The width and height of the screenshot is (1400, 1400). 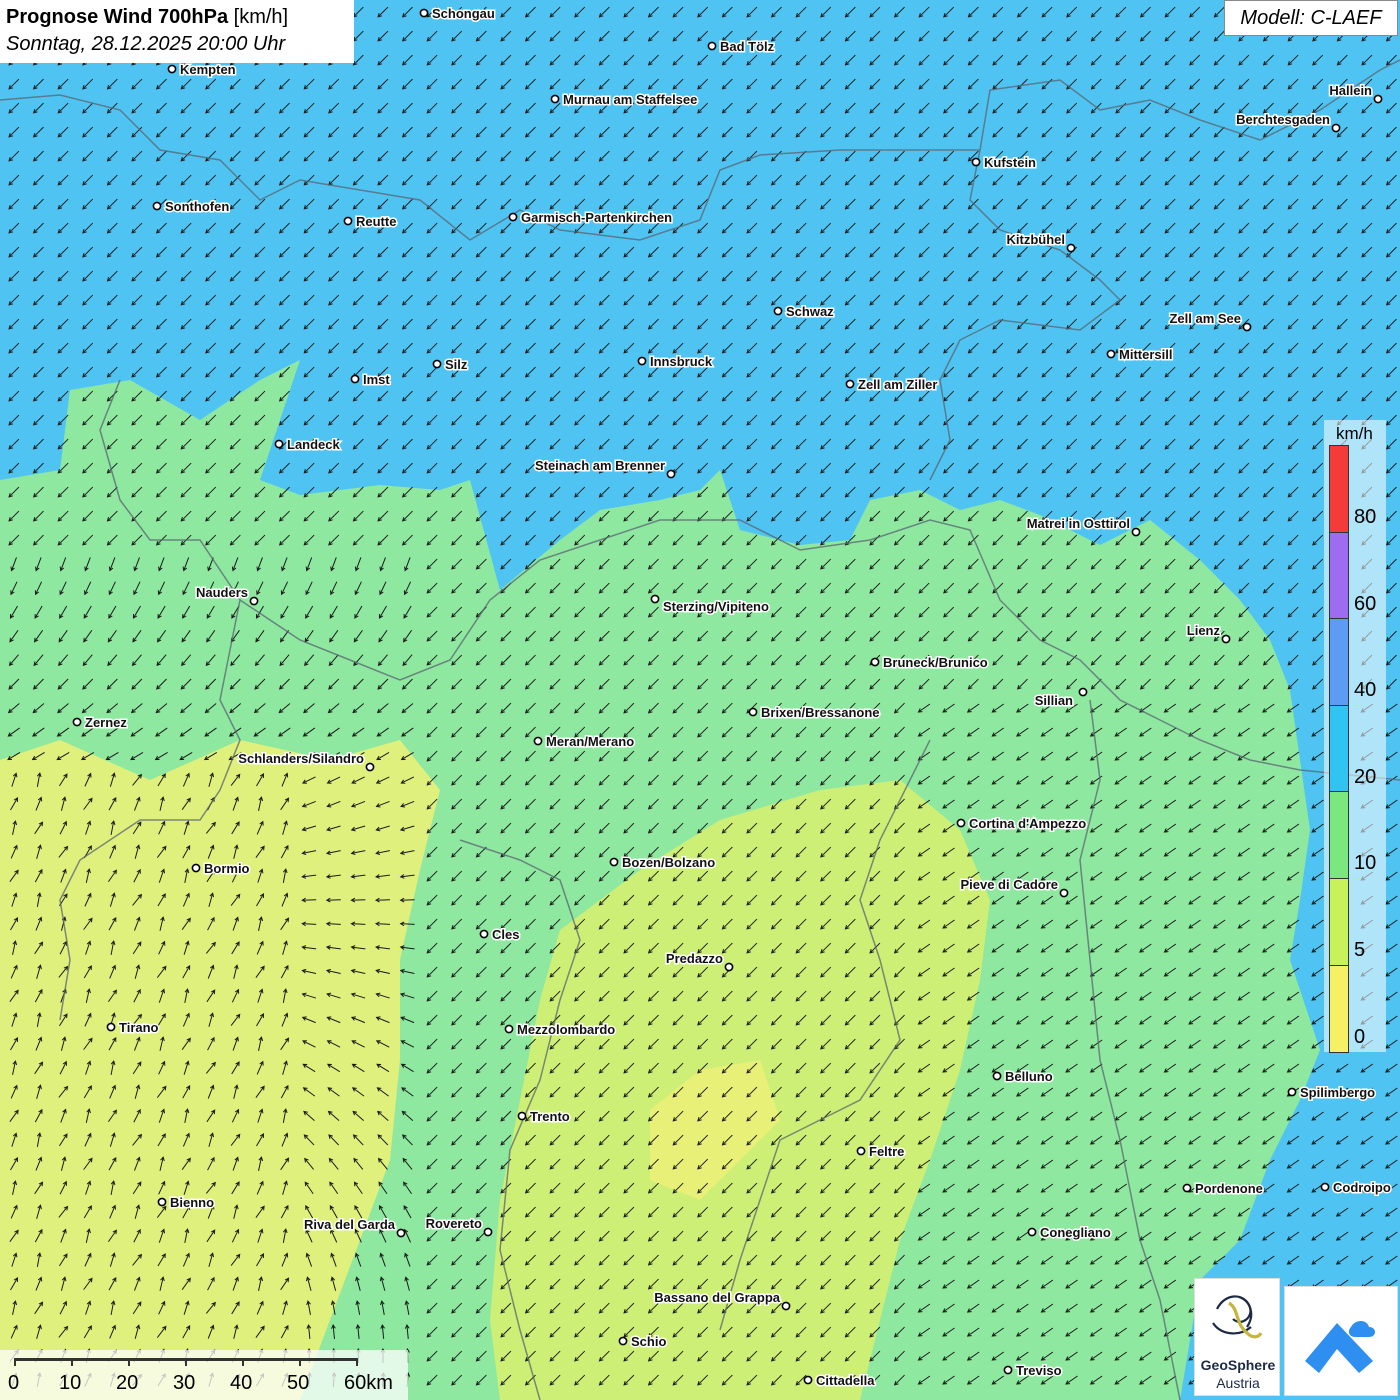 I want to click on city-marker: Meran/Merano, so click(x=584, y=742).